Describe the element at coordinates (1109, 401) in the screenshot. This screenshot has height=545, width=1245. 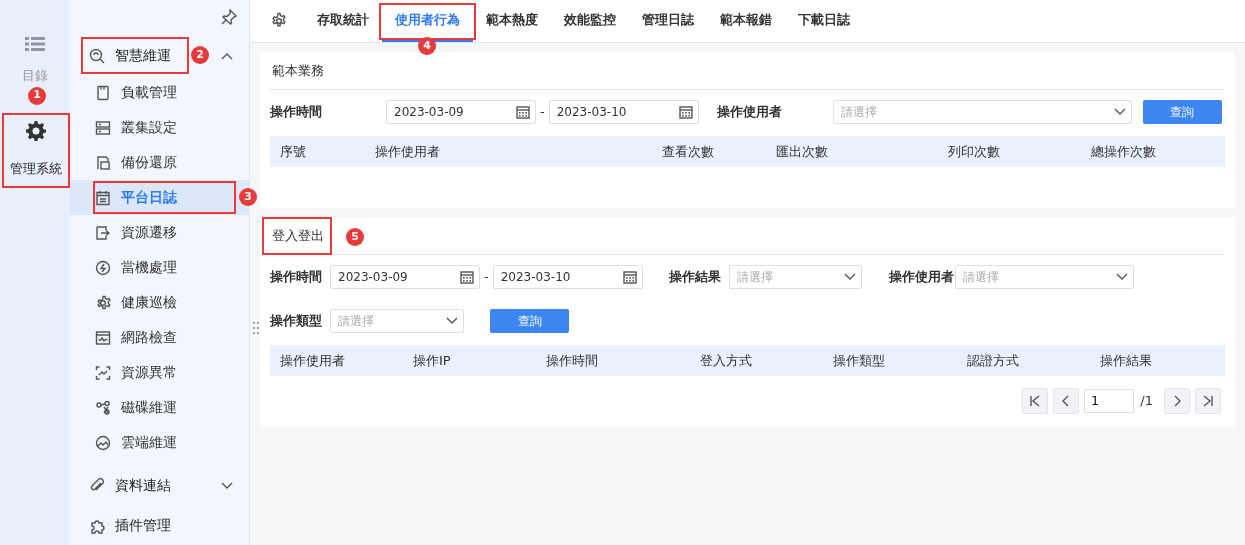
I see `page-input: 1` at that location.